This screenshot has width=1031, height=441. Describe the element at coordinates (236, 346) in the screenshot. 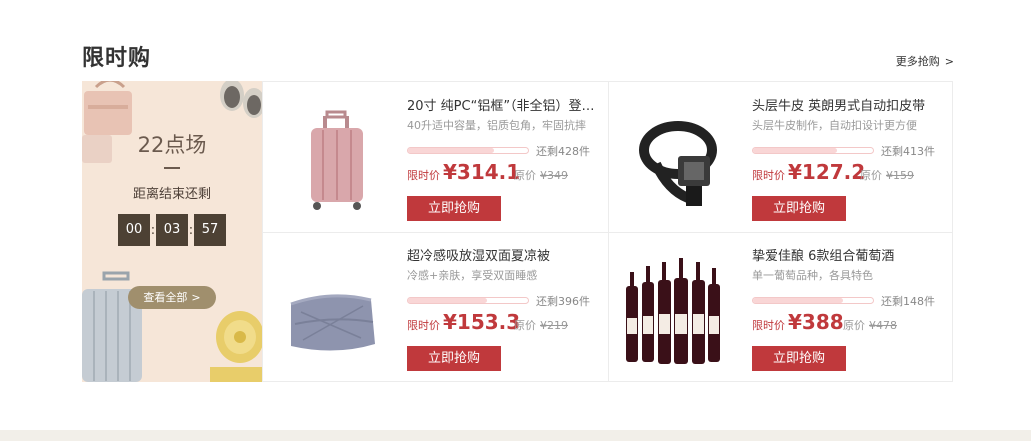

I see `pot-icon` at that location.